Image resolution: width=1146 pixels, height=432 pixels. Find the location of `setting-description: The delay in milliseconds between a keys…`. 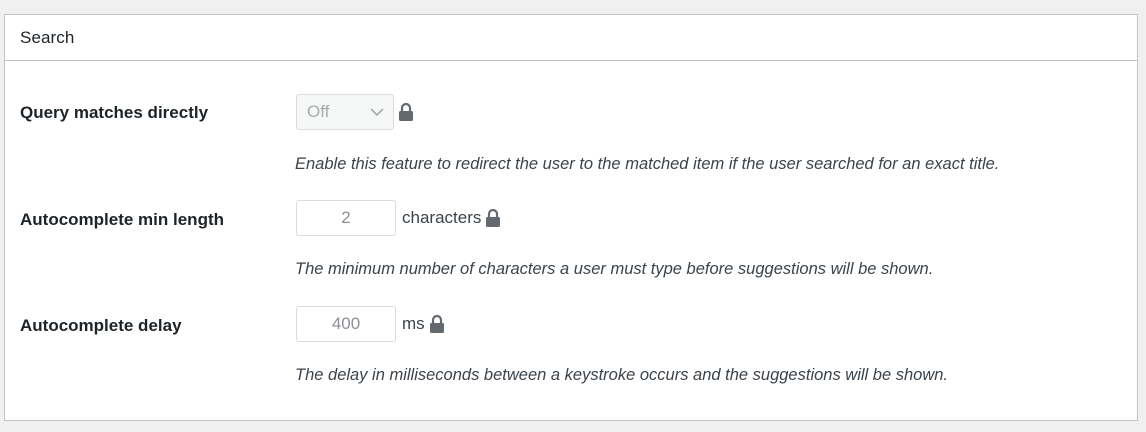

setting-description: The delay in milliseconds between a keys… is located at coordinates (622, 375).